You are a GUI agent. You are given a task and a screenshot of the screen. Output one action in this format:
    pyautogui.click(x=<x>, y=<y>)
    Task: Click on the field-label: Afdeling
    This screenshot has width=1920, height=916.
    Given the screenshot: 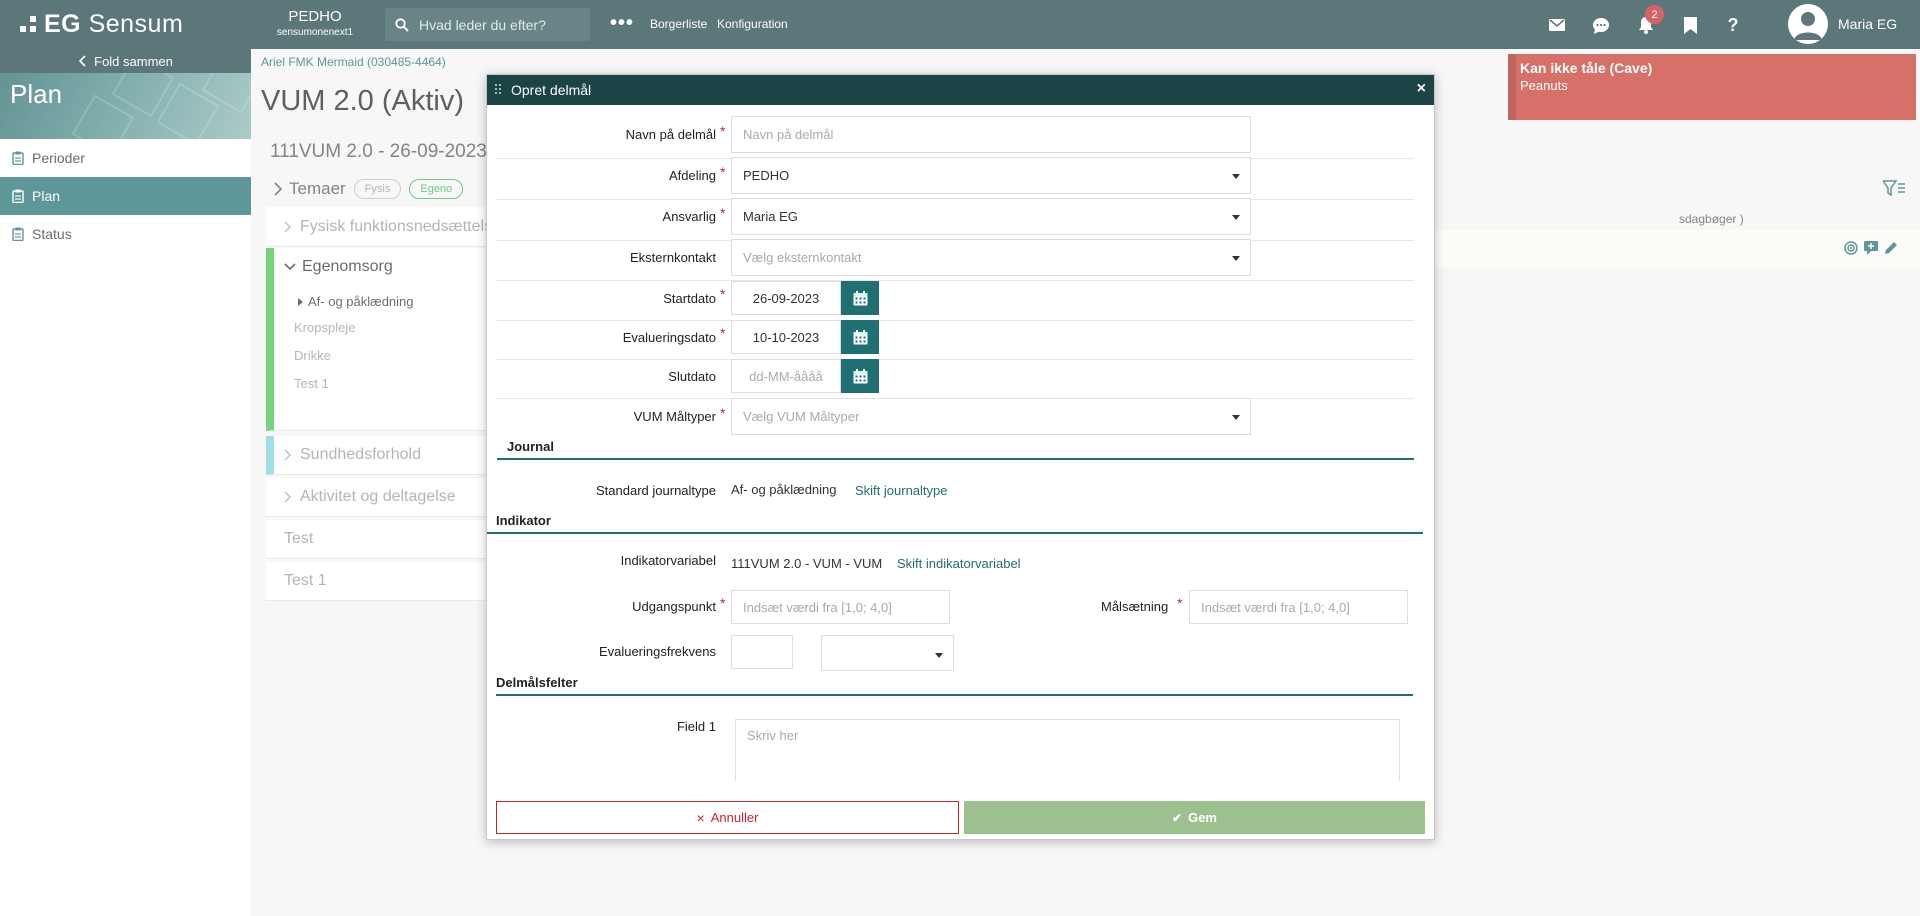 What is the action you would take?
    pyautogui.click(x=692, y=175)
    